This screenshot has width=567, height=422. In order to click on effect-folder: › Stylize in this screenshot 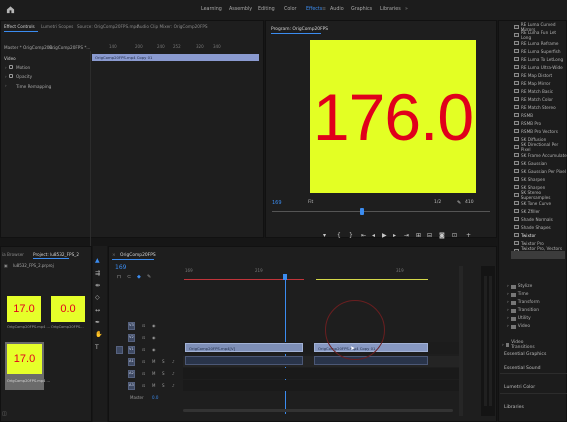, I will do `click(519, 286)`.